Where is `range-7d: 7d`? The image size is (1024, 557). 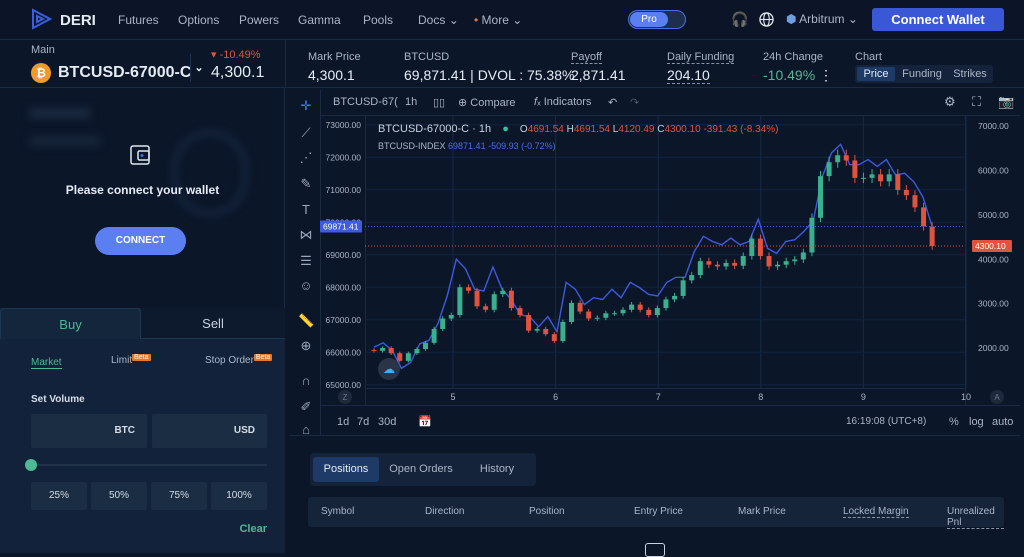 range-7d: 7d is located at coordinates (363, 422).